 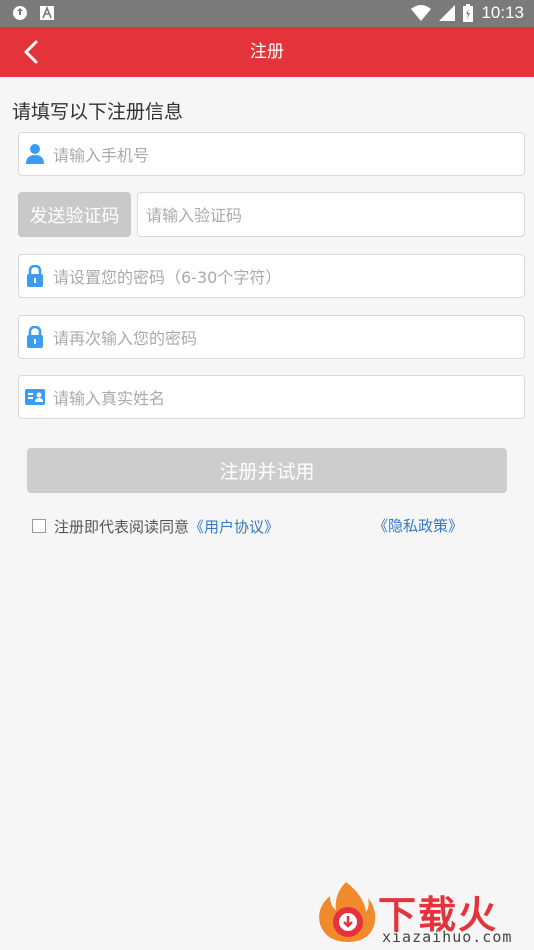 I want to click on user-icon, so click(x=35, y=154).